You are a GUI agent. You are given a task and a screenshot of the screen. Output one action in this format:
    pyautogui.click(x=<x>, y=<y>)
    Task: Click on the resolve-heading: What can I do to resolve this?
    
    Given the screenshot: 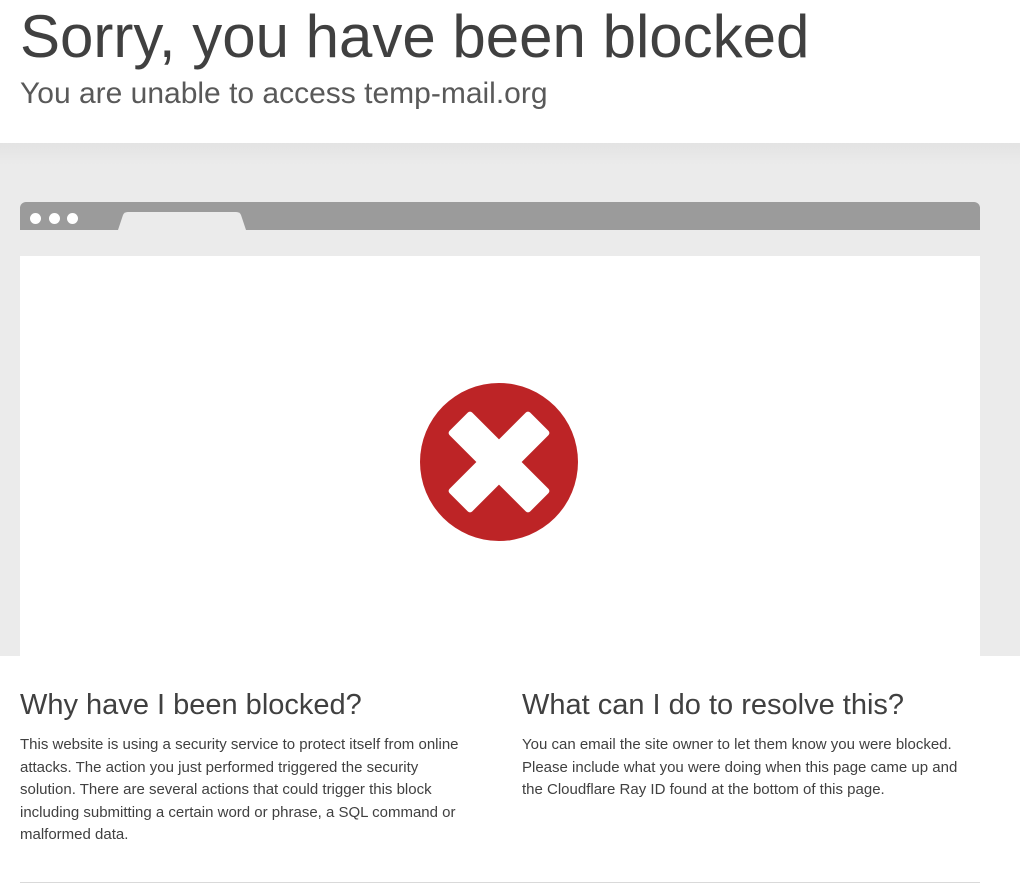 What is the action you would take?
    pyautogui.click(x=713, y=705)
    